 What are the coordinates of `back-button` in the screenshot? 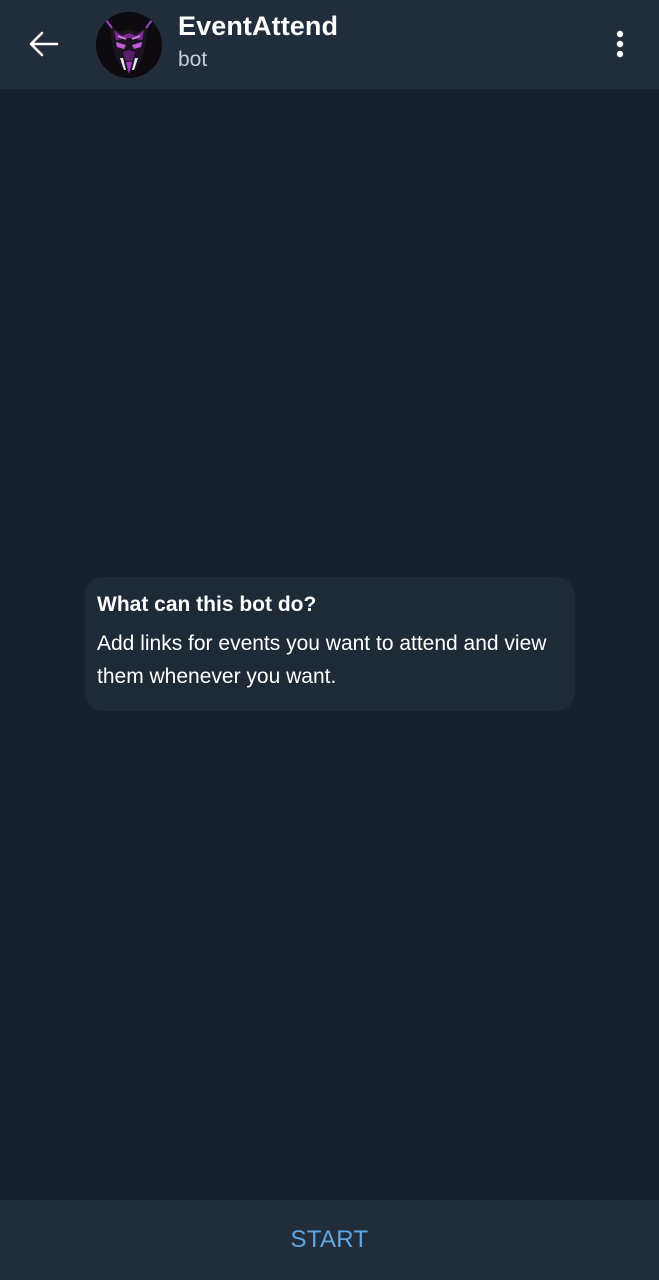 It's located at (44, 44).